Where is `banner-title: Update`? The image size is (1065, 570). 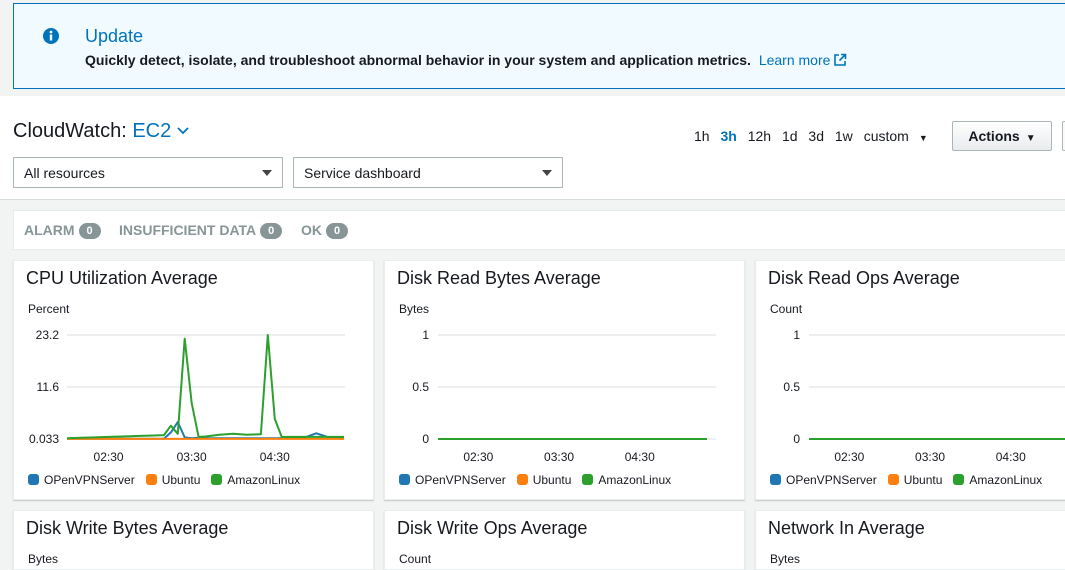
banner-title: Update is located at coordinates (114, 36).